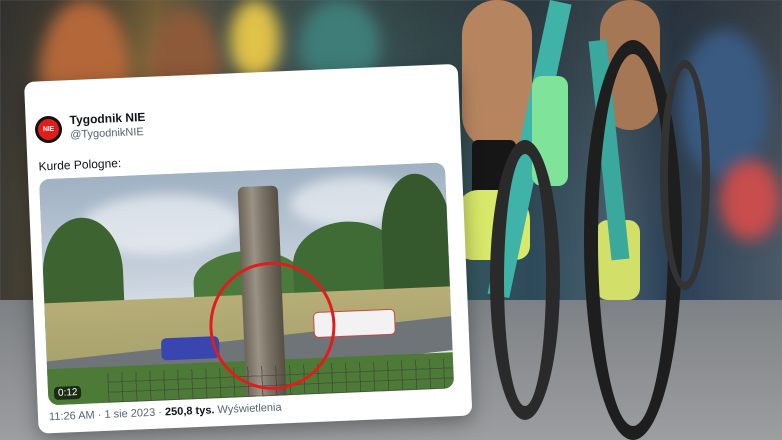 This screenshot has width=782, height=440. Describe the element at coordinates (72, 416) in the screenshot. I see `tweet-time: 11:26 AM` at that location.